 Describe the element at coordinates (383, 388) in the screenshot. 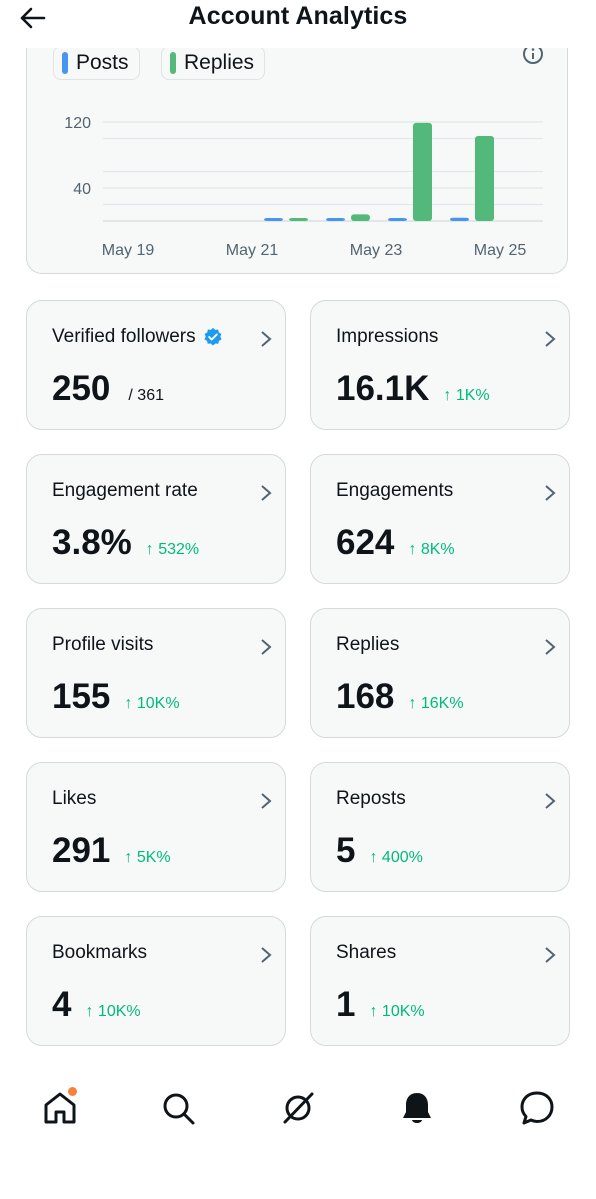

I see `stat-value: 16.1K` at that location.